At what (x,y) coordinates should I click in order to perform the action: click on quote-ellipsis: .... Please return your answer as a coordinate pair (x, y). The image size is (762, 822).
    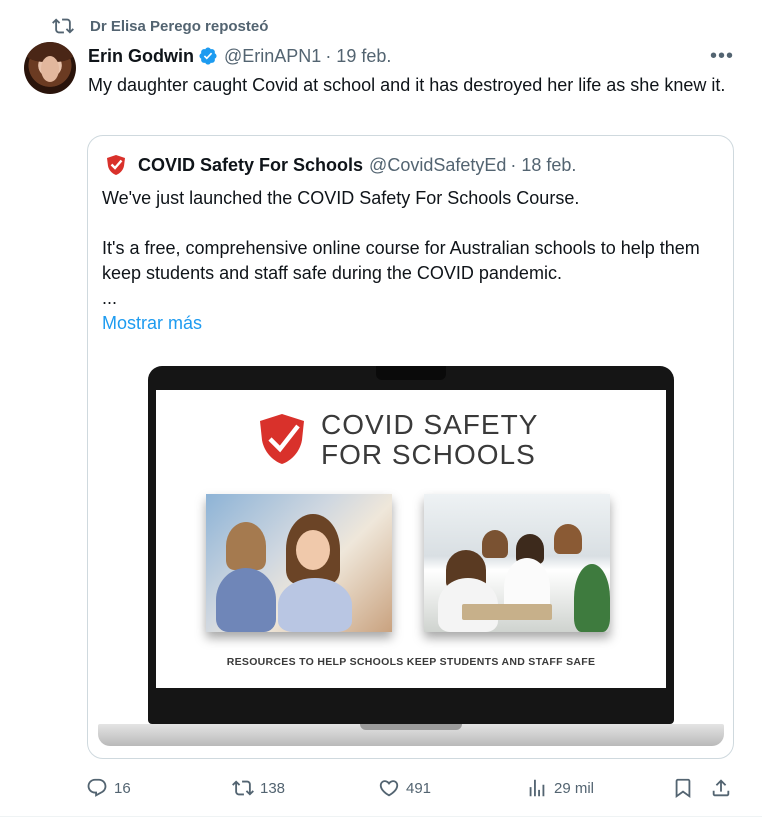
    Looking at the image, I should click on (110, 298).